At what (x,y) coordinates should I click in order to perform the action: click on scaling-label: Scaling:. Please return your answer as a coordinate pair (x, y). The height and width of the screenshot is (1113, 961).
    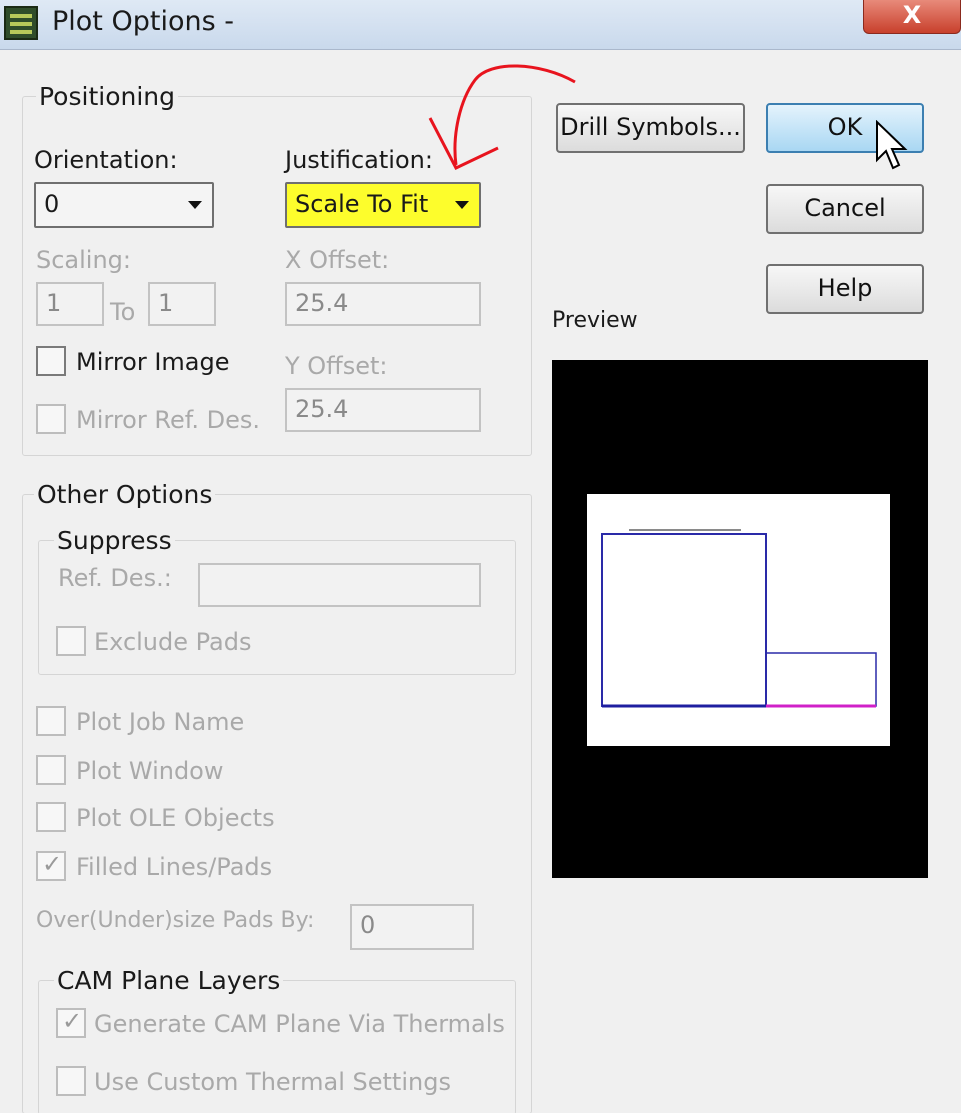
    Looking at the image, I should click on (84, 260).